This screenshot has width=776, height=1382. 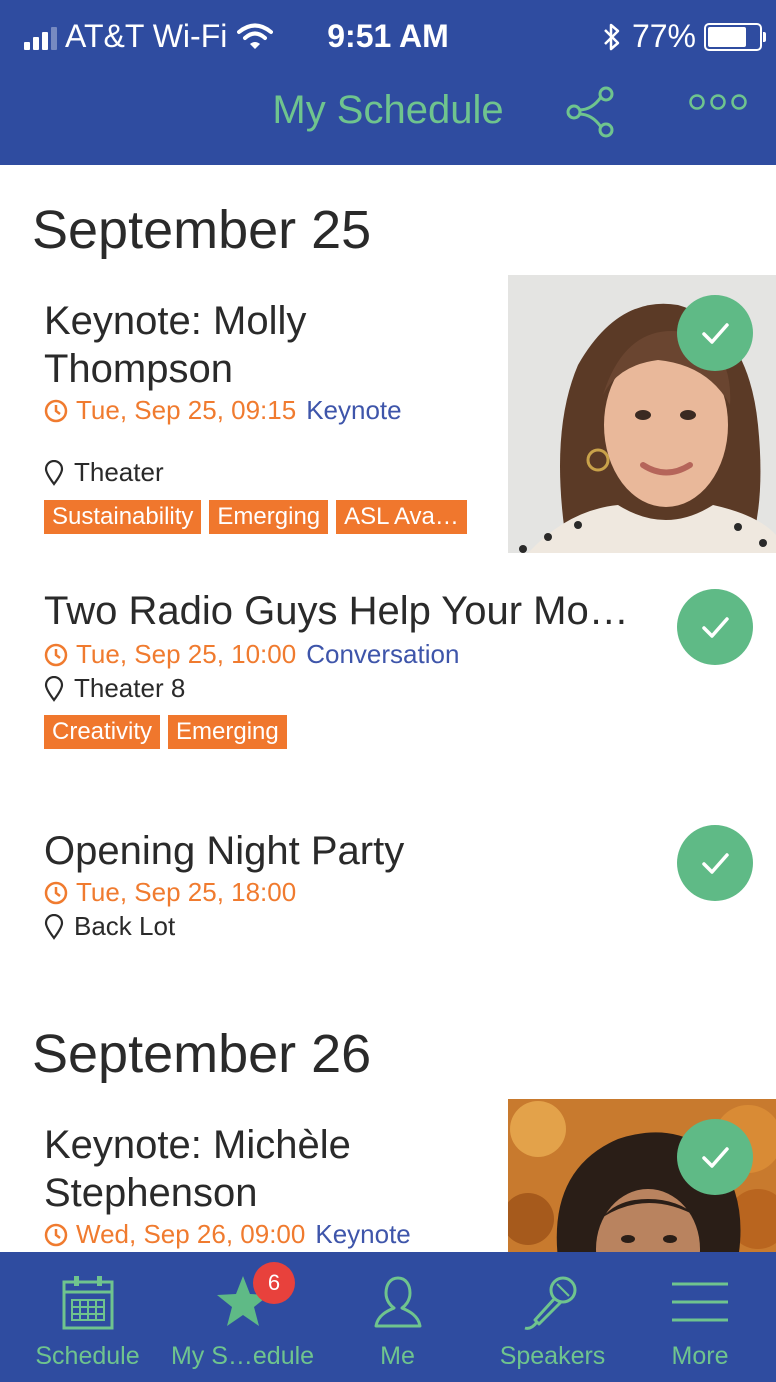 I want to click on session-track: Conversation, so click(x=383, y=654).